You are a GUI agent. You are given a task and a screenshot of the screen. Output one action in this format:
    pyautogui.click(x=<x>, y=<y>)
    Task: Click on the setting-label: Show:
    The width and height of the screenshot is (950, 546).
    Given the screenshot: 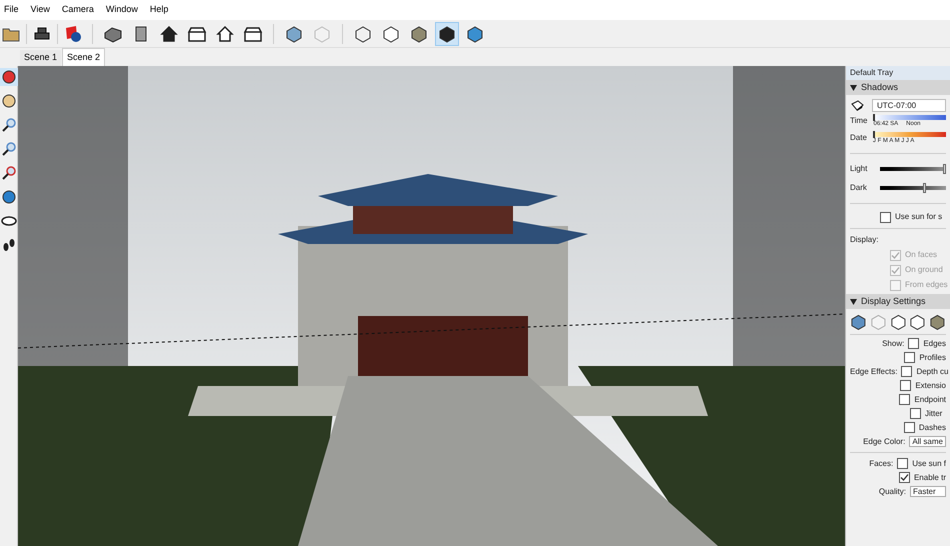 What is the action you would take?
    pyautogui.click(x=892, y=344)
    